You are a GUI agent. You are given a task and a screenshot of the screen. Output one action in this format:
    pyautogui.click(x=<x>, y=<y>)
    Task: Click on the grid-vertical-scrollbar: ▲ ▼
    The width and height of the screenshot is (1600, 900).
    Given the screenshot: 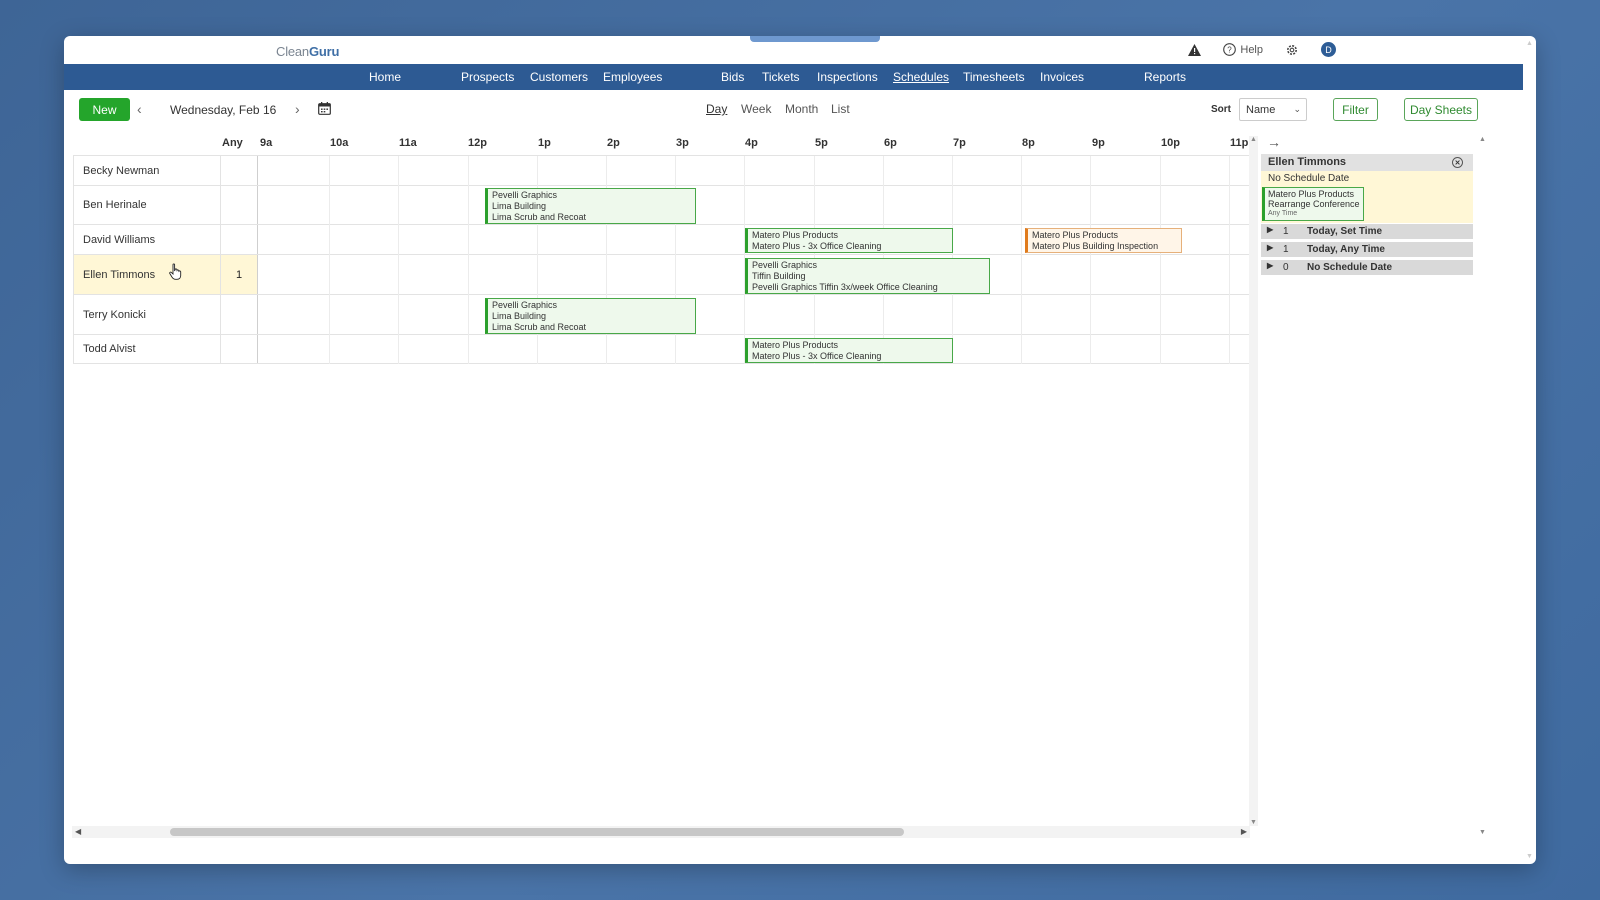 What is the action you would take?
    pyautogui.click(x=1253, y=481)
    